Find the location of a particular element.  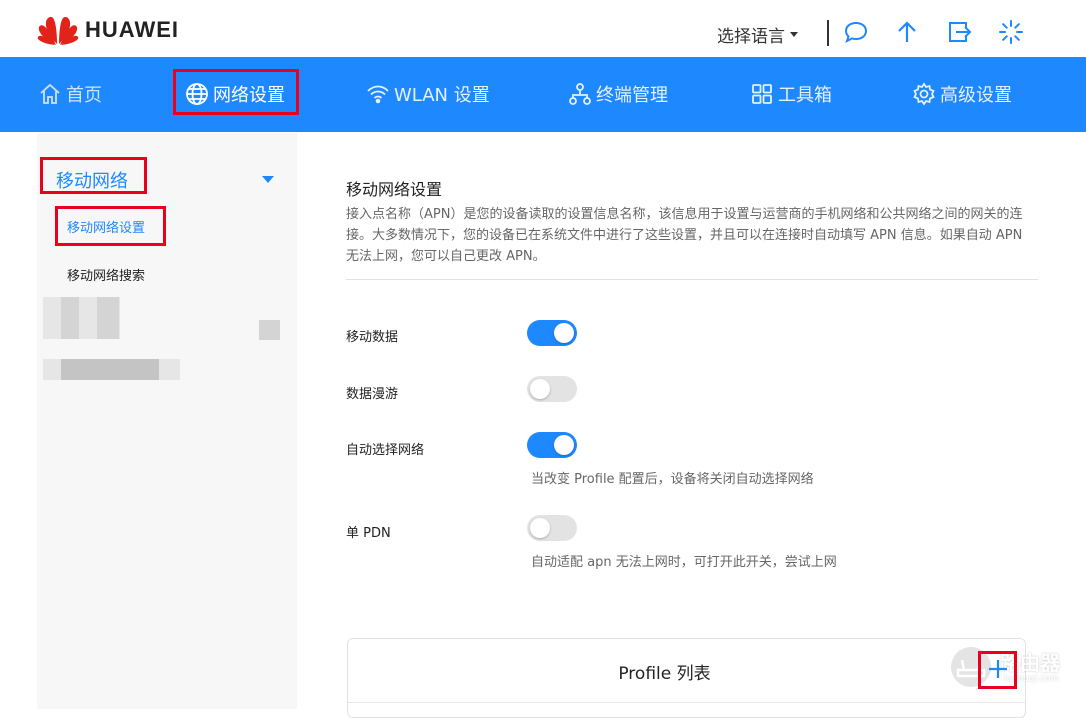

sidebar-item-mobile-network-search: 移动网络搜索 is located at coordinates (106, 274).